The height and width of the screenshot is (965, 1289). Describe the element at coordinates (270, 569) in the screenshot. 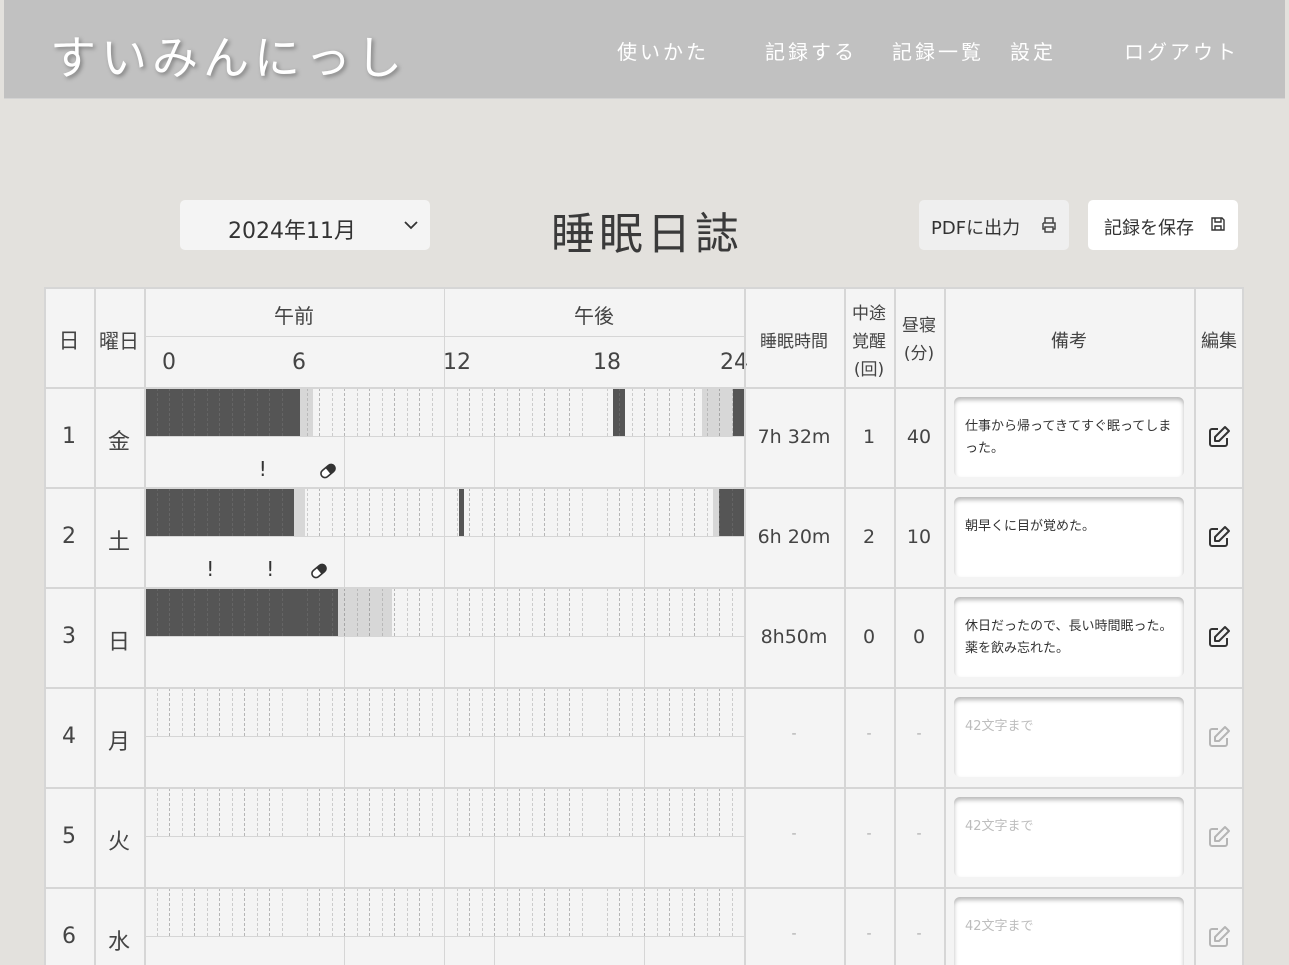

I see `caffeine-mark: !` at that location.